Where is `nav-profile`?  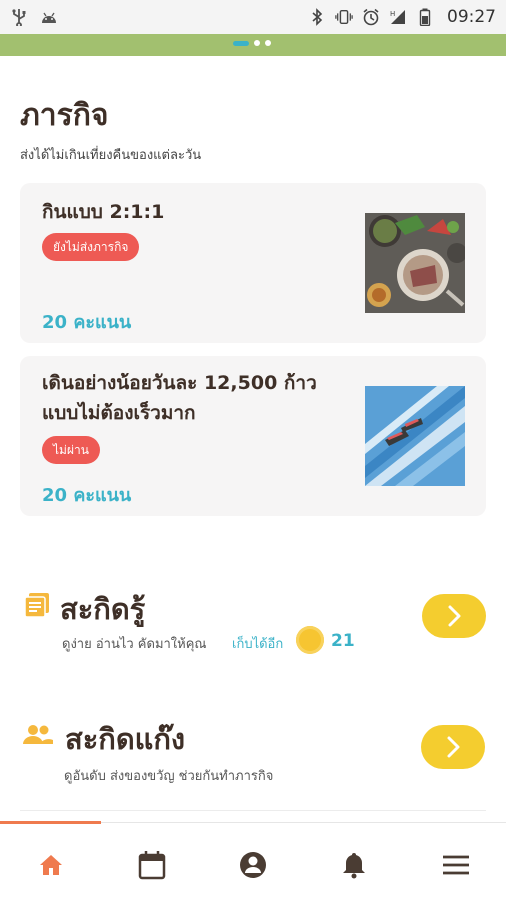 nav-profile is located at coordinates (253, 865).